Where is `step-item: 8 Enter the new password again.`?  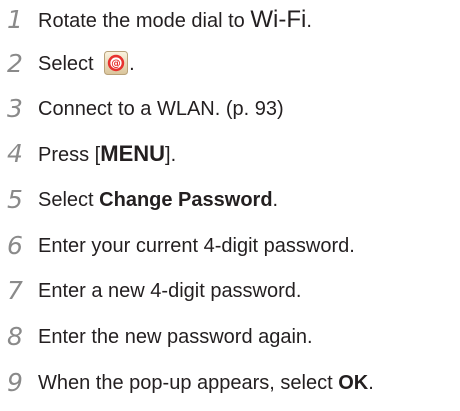 step-item: 8 Enter the new password again. is located at coordinates (230, 337).